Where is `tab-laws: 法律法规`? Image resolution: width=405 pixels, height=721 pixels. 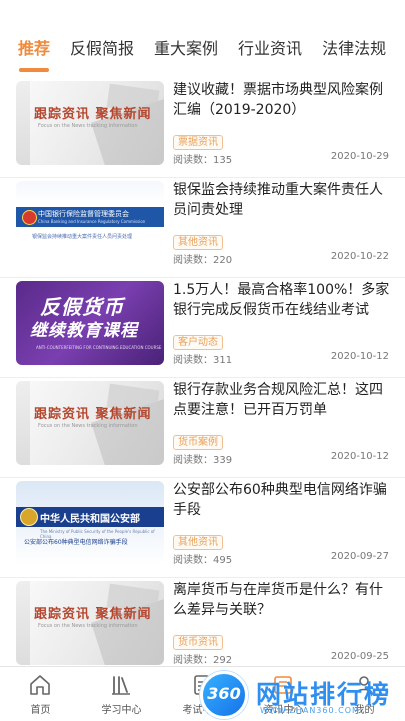
tab-laws: 法律法规 is located at coordinates (354, 45).